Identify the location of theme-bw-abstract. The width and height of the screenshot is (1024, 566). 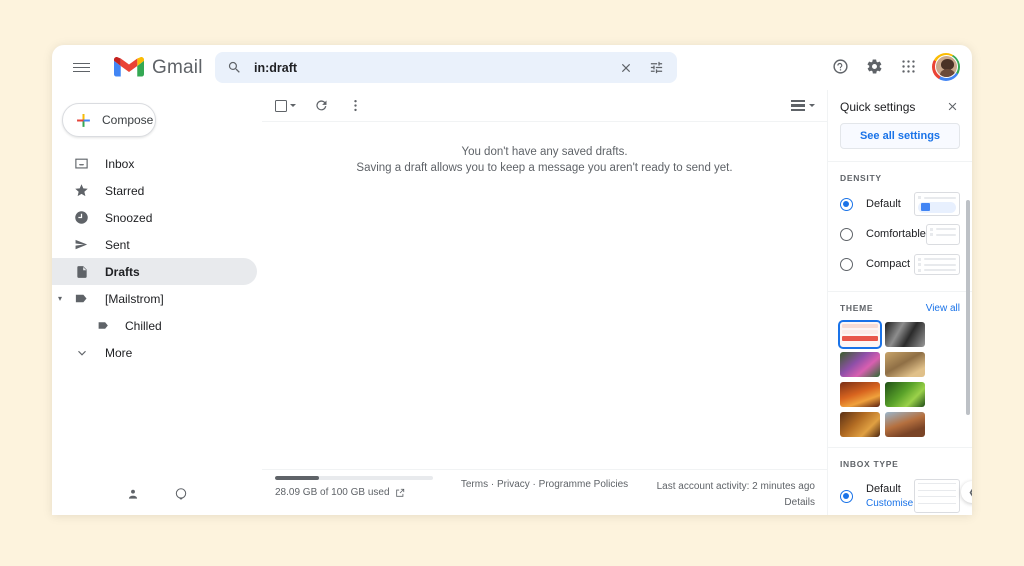
(905, 334).